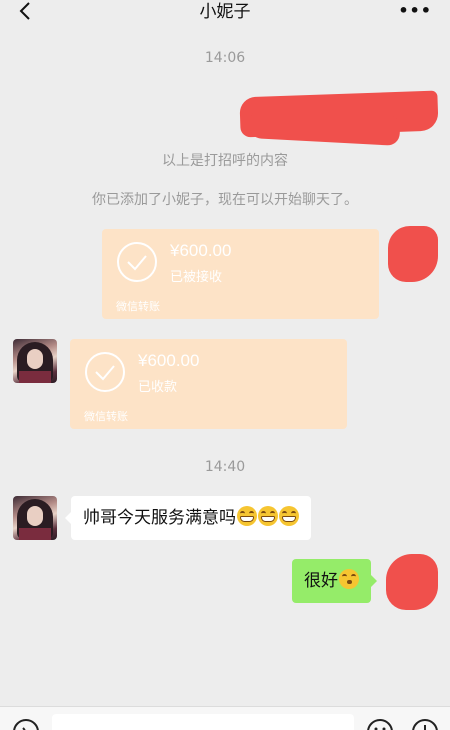 This screenshot has height=730, width=450. I want to click on message-text: 很好, so click(321, 581).